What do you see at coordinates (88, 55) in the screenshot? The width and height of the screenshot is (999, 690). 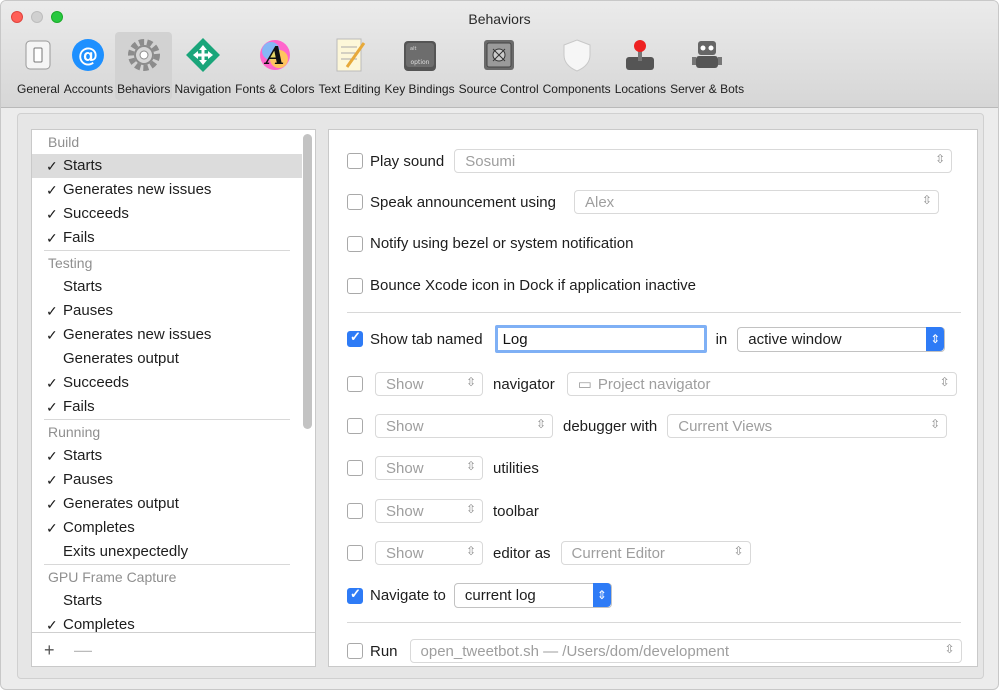 I see `at-icon: @` at bounding box center [88, 55].